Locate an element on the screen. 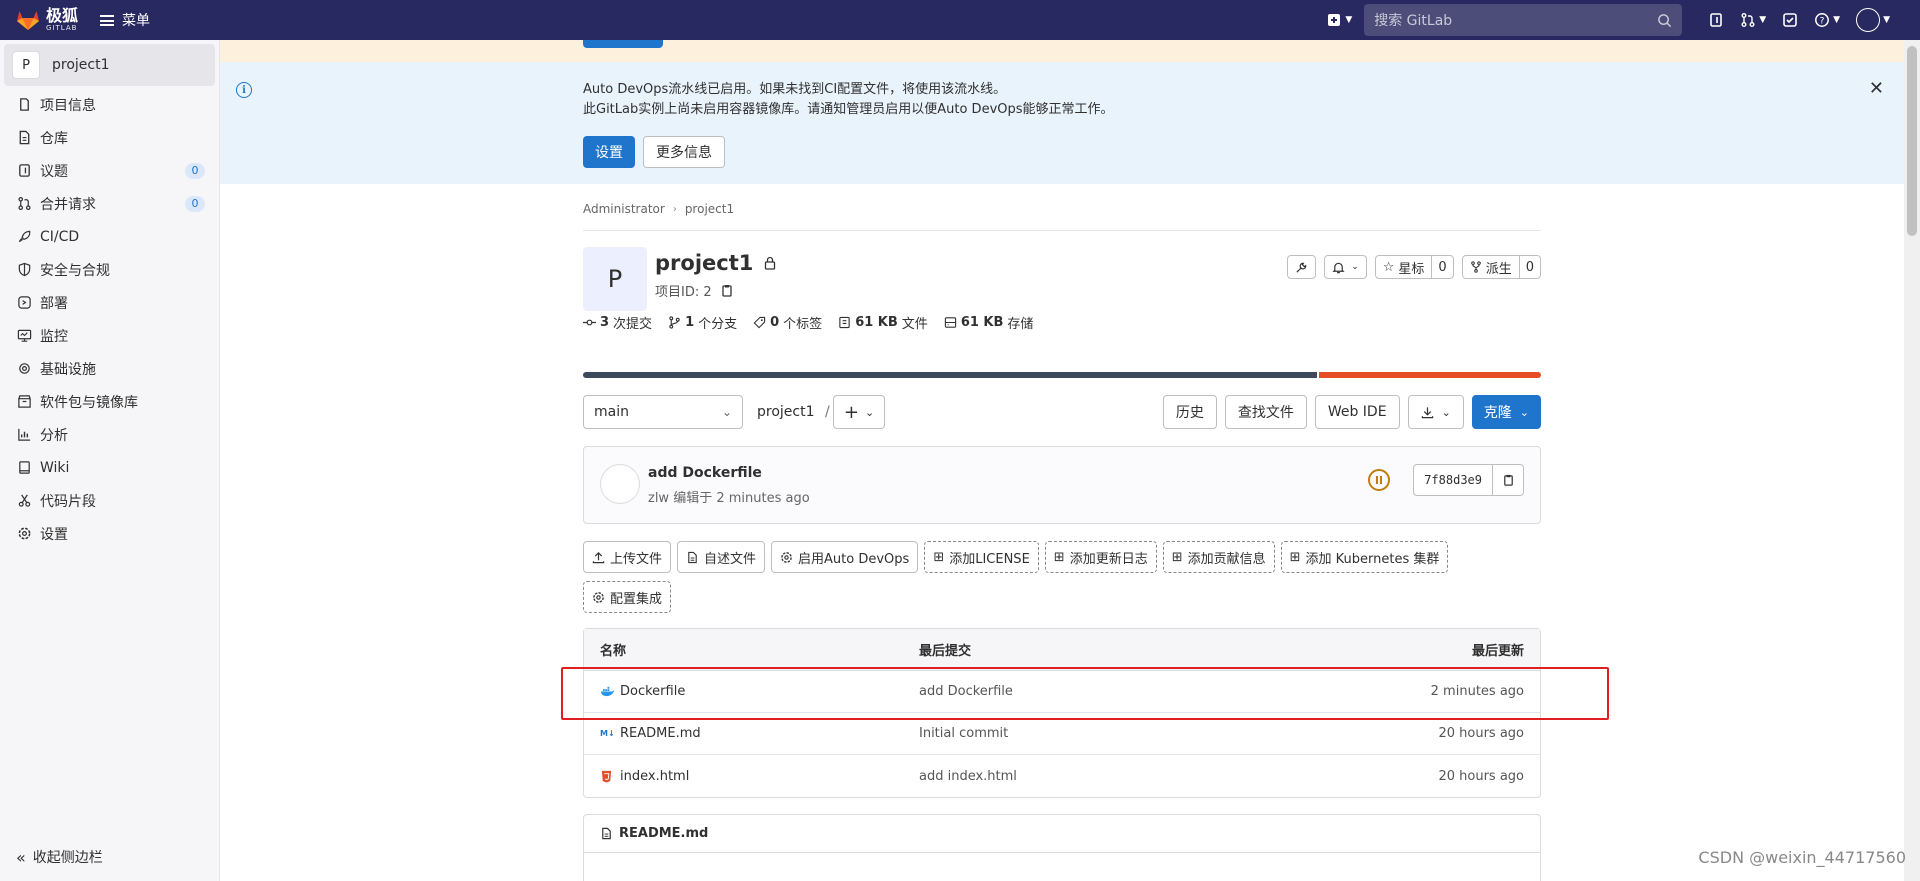 This screenshot has height=881, width=1920. configure-integrations-button: 配置集成 is located at coordinates (627, 597).